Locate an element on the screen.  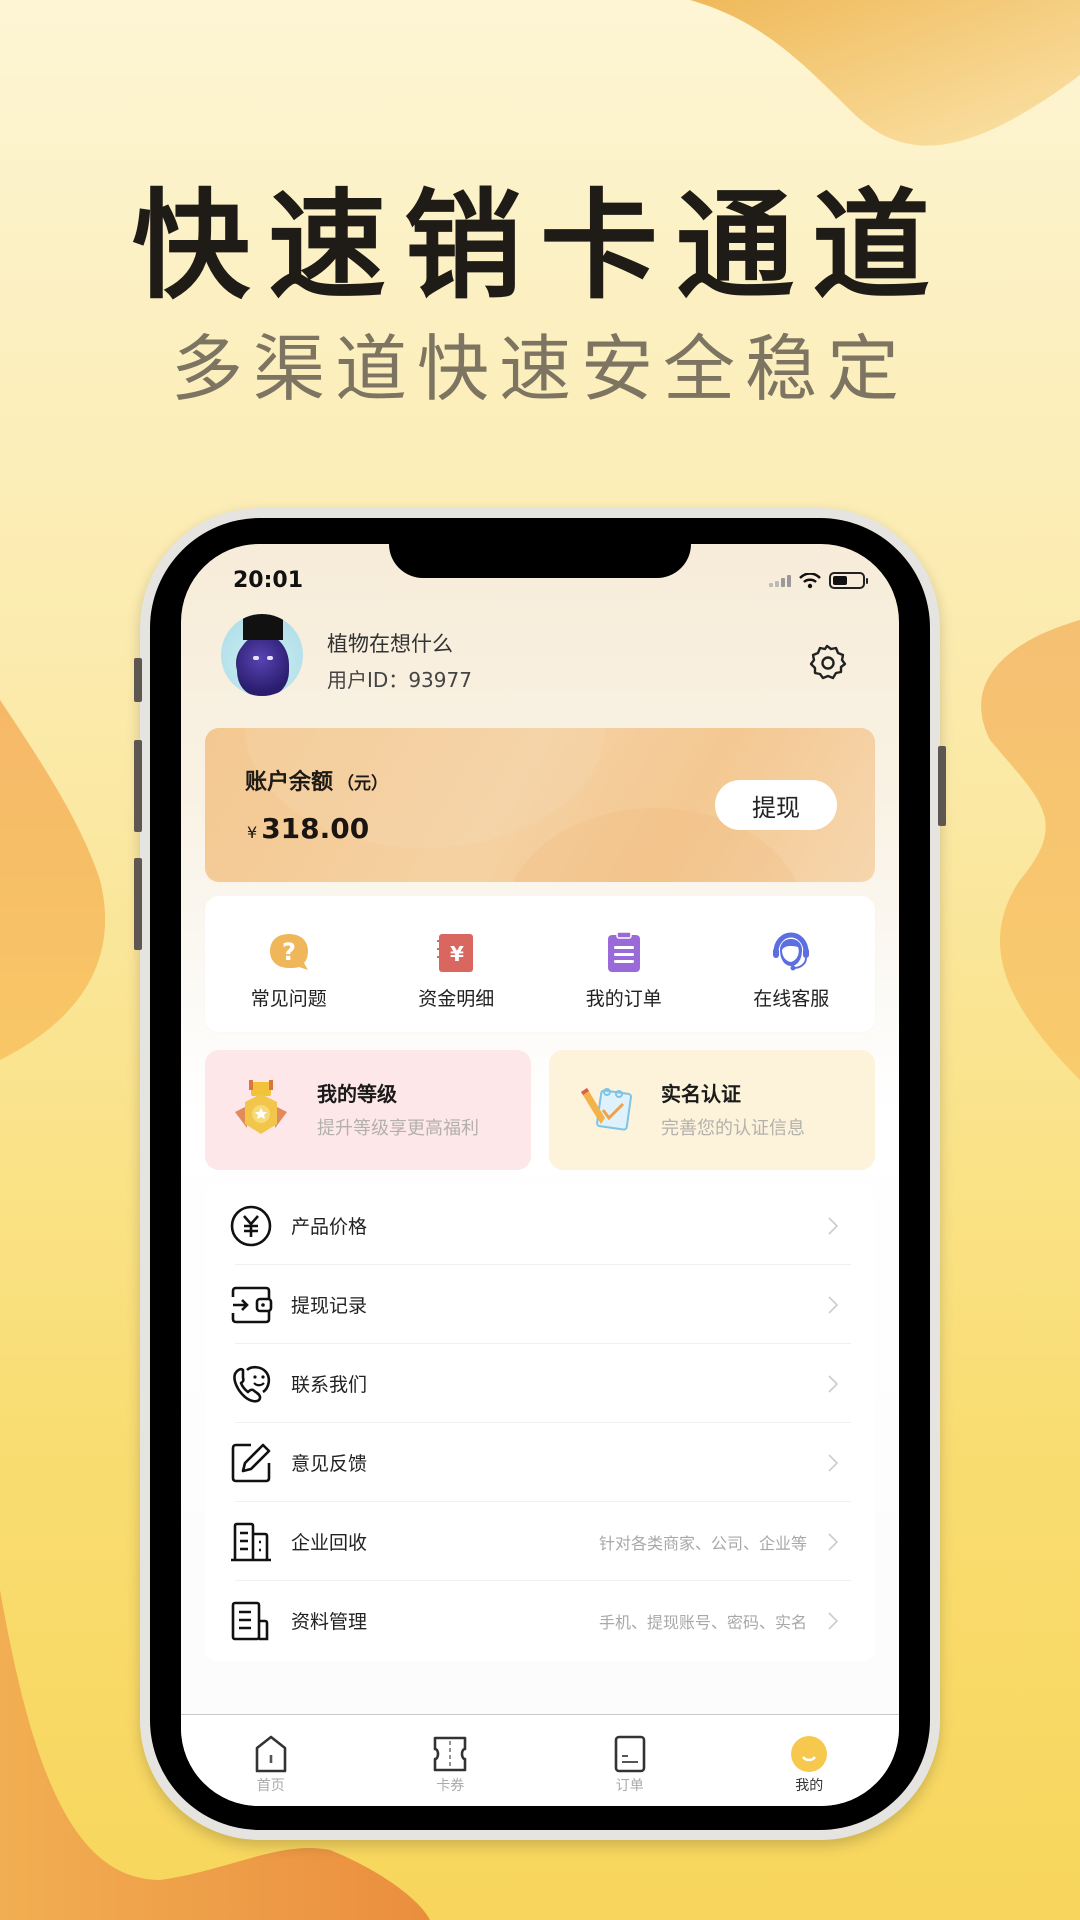
tab-coupons: 卡券 is located at coordinates (451, 1760).